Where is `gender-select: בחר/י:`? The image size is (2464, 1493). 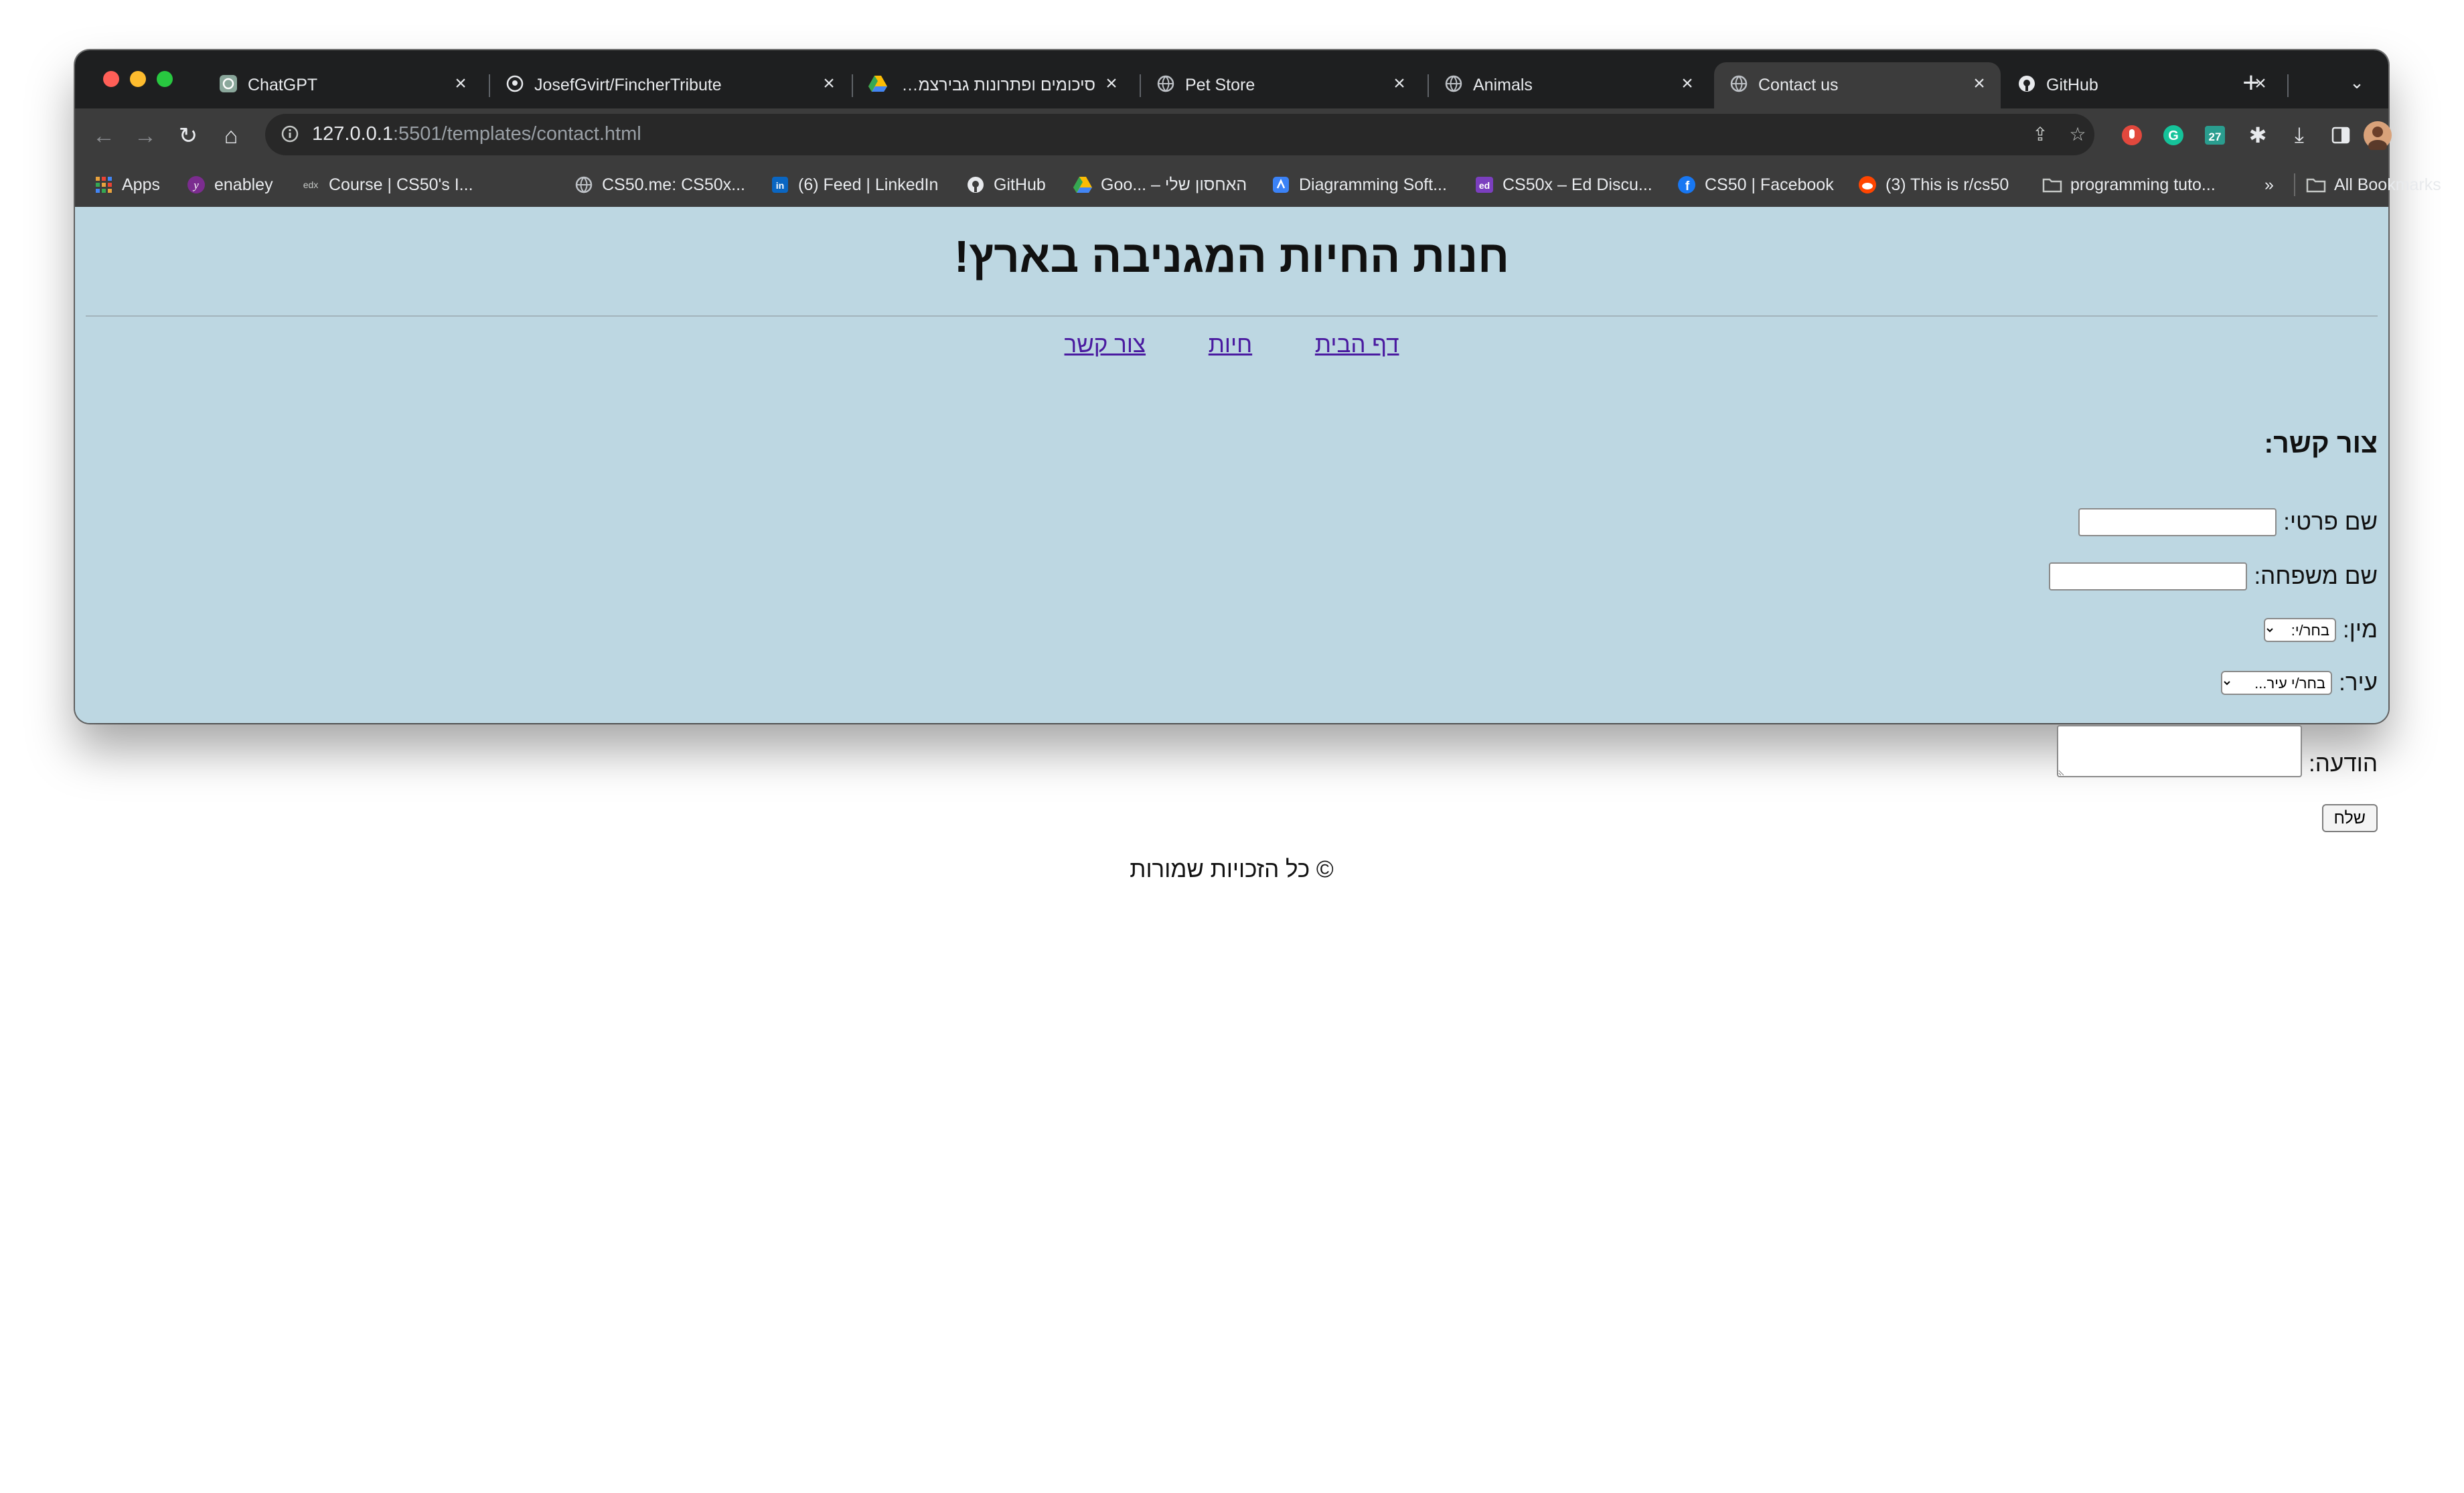 gender-select: בחר/י: is located at coordinates (2300, 630).